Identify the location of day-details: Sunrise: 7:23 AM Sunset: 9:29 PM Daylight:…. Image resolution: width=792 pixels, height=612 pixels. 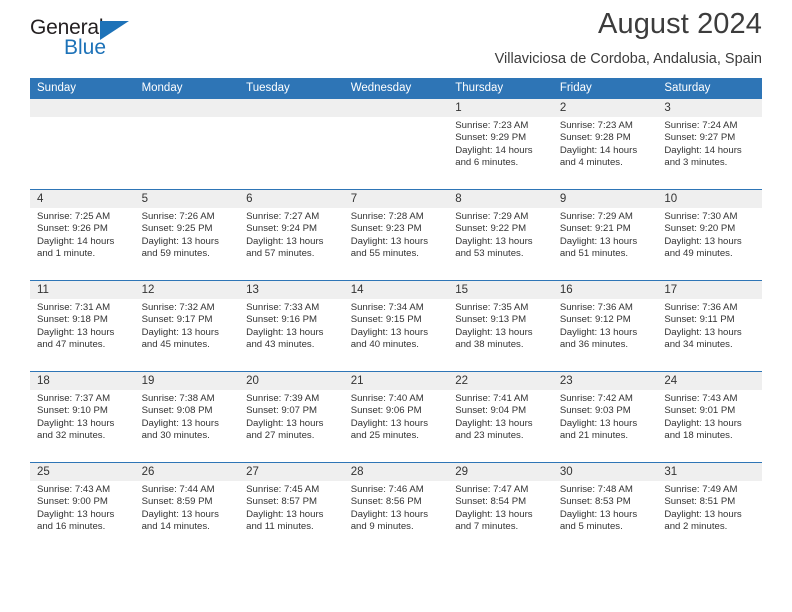
(500, 153).